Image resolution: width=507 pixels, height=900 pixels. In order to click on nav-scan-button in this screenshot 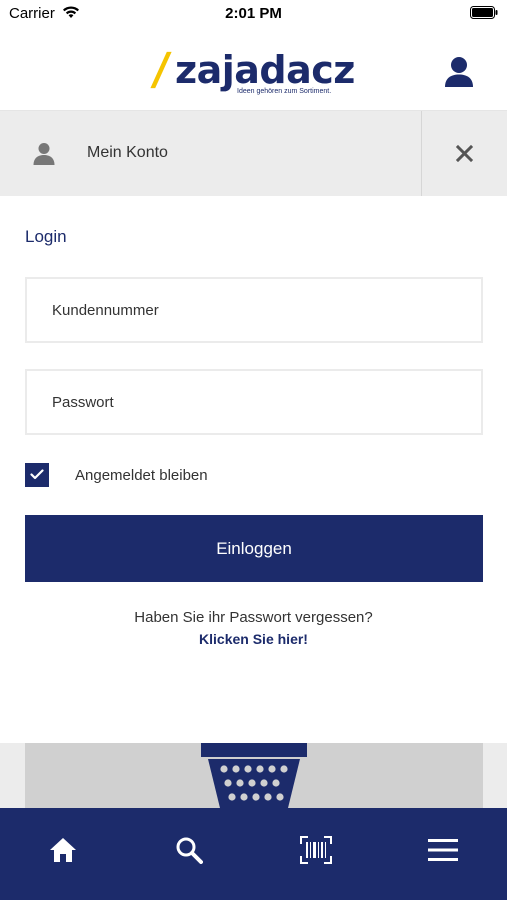, I will do `click(316, 854)`.